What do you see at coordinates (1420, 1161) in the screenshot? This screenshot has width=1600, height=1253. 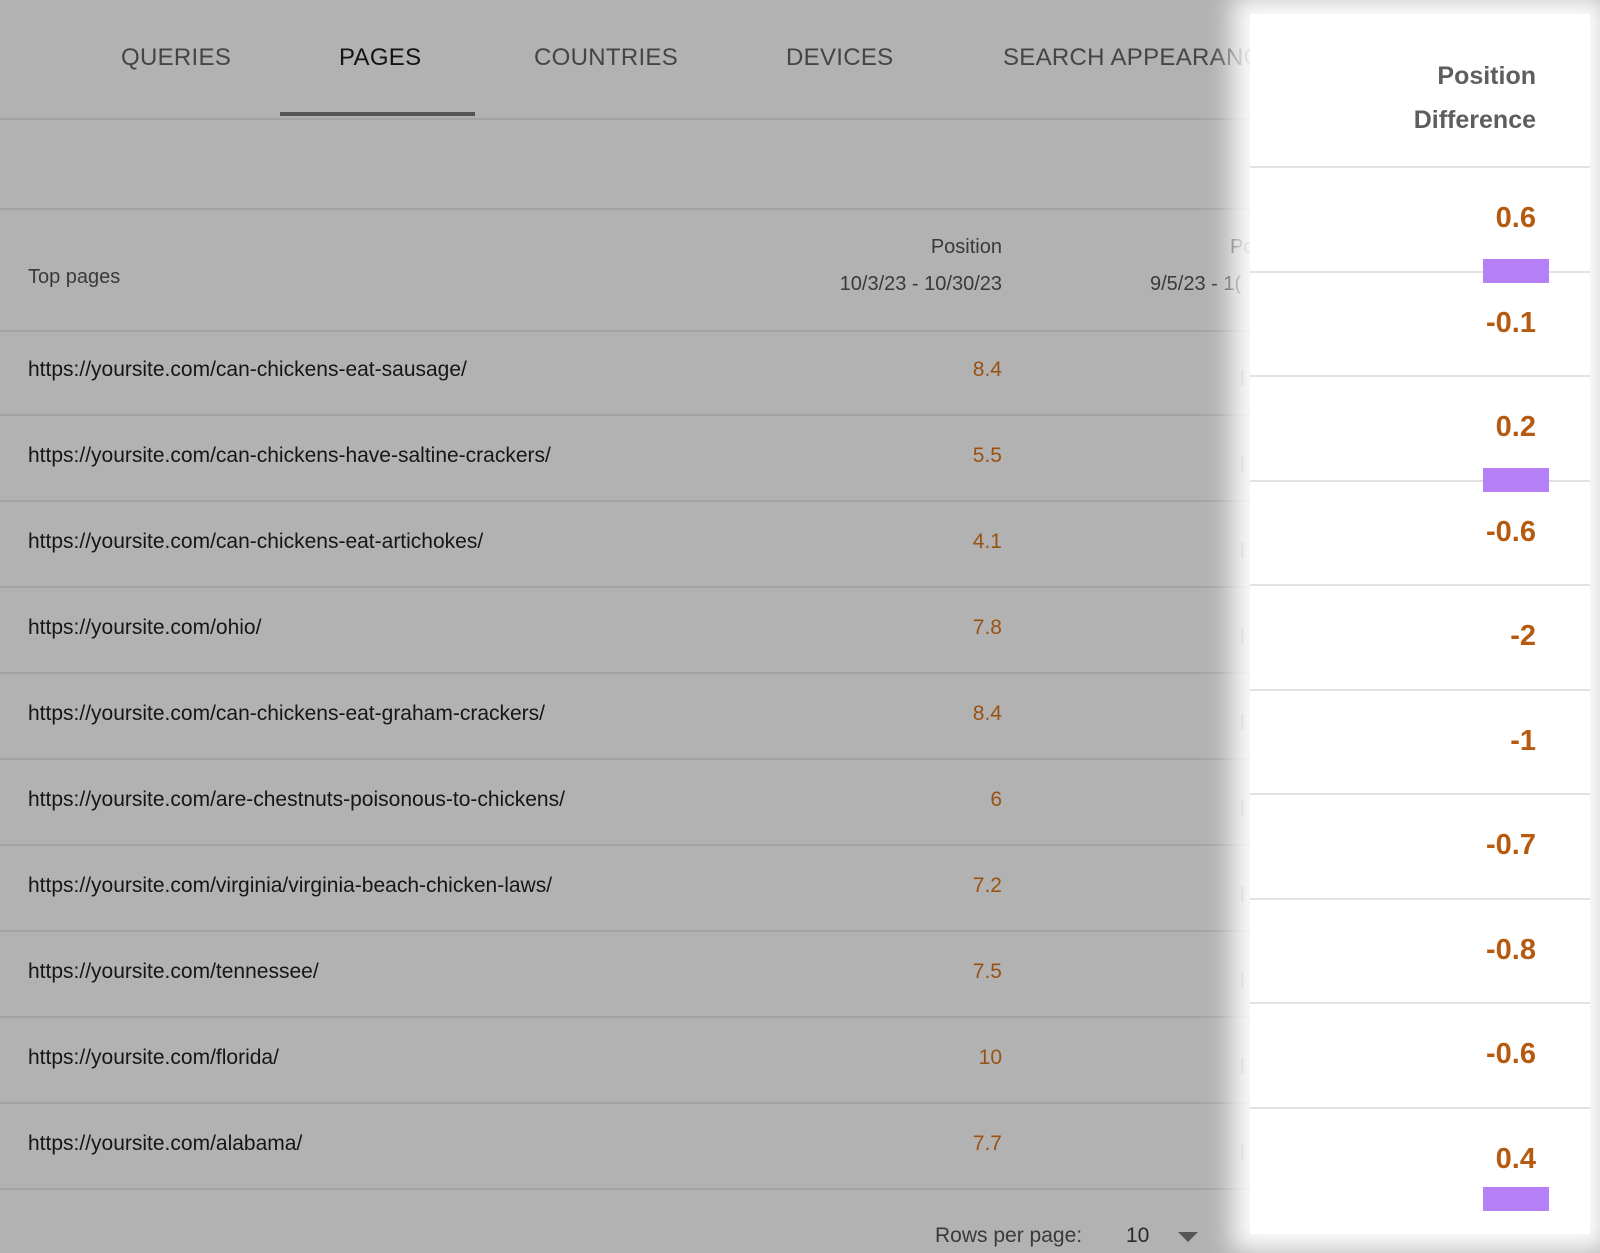 I see `difference-row: 0.4` at bounding box center [1420, 1161].